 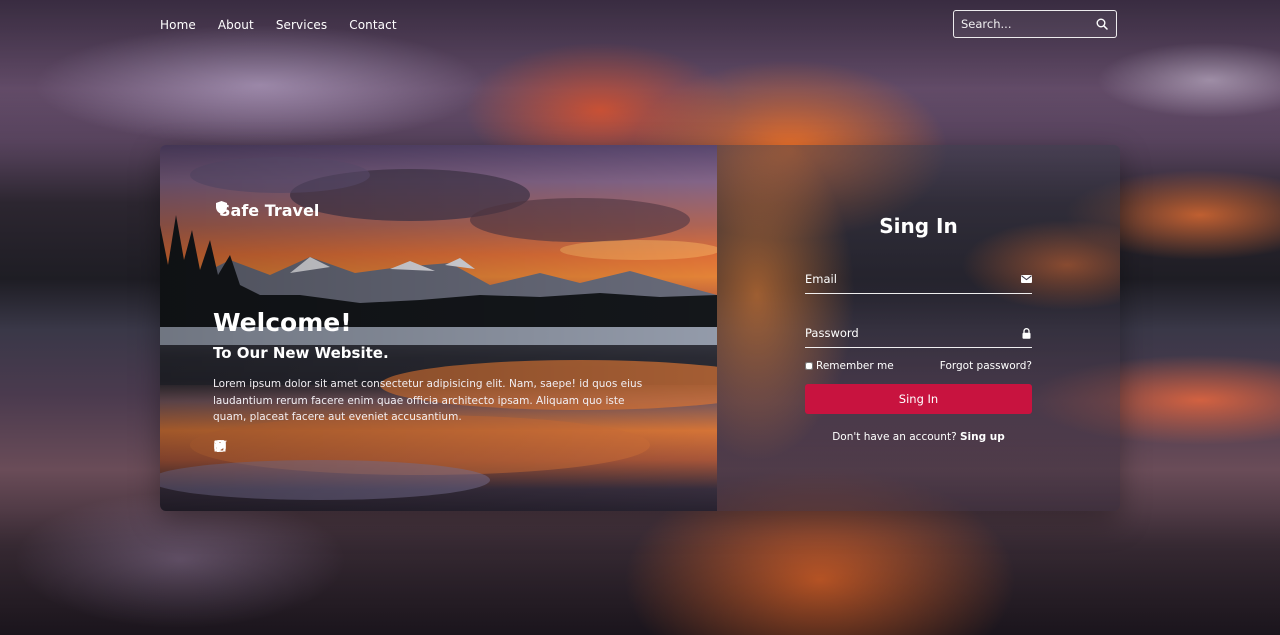 I want to click on instagram-icon, so click(x=245, y=446).